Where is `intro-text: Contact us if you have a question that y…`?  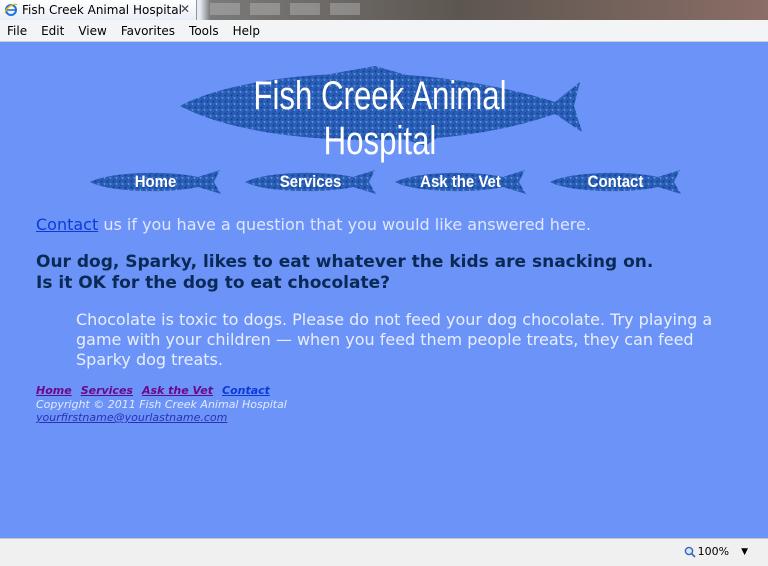
intro-text: Contact us if you have a question that y… is located at coordinates (386, 224).